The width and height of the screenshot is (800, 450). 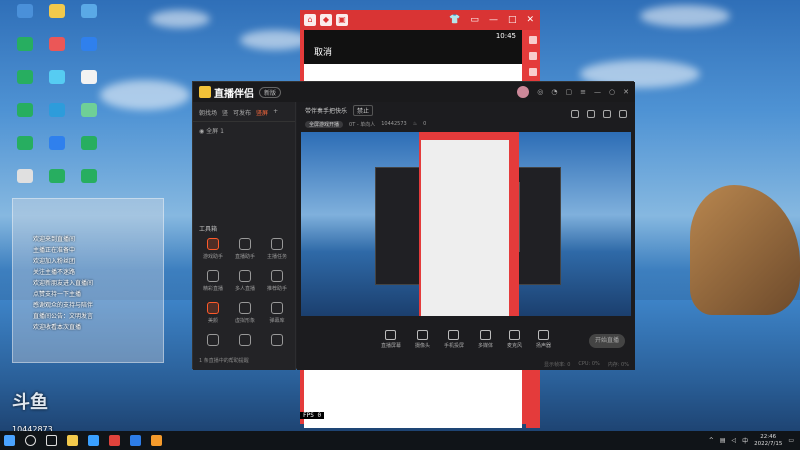 I want to click on app-v-icon, so click(x=93, y=440).